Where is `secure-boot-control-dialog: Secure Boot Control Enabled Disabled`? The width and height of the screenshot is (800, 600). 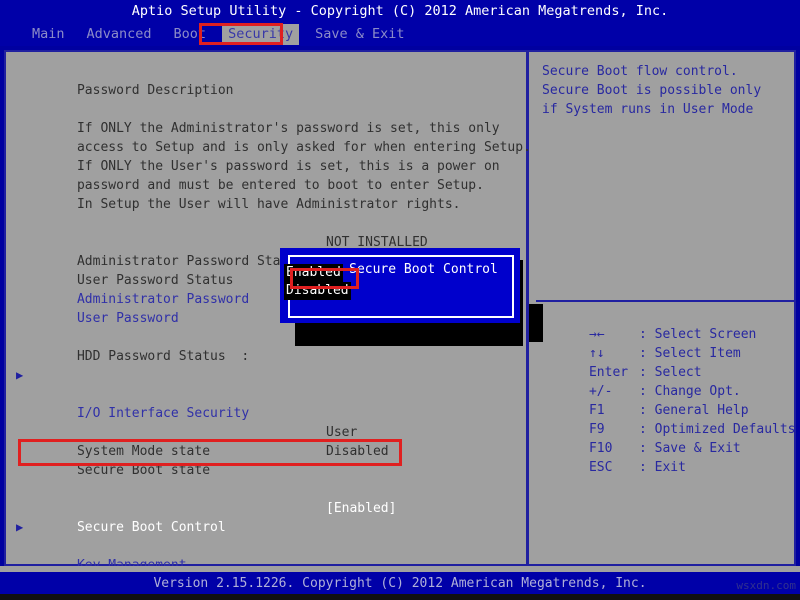
secure-boot-control-dialog: Secure Boot Control Enabled Disabled is located at coordinates (400, 285).